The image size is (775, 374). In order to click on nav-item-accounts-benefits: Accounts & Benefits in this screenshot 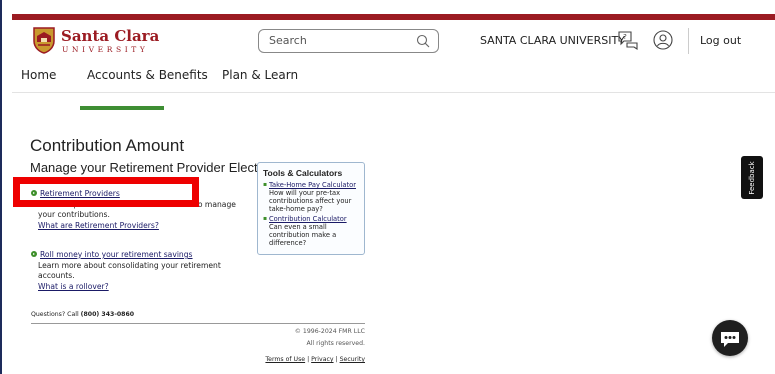, I will do `click(147, 75)`.